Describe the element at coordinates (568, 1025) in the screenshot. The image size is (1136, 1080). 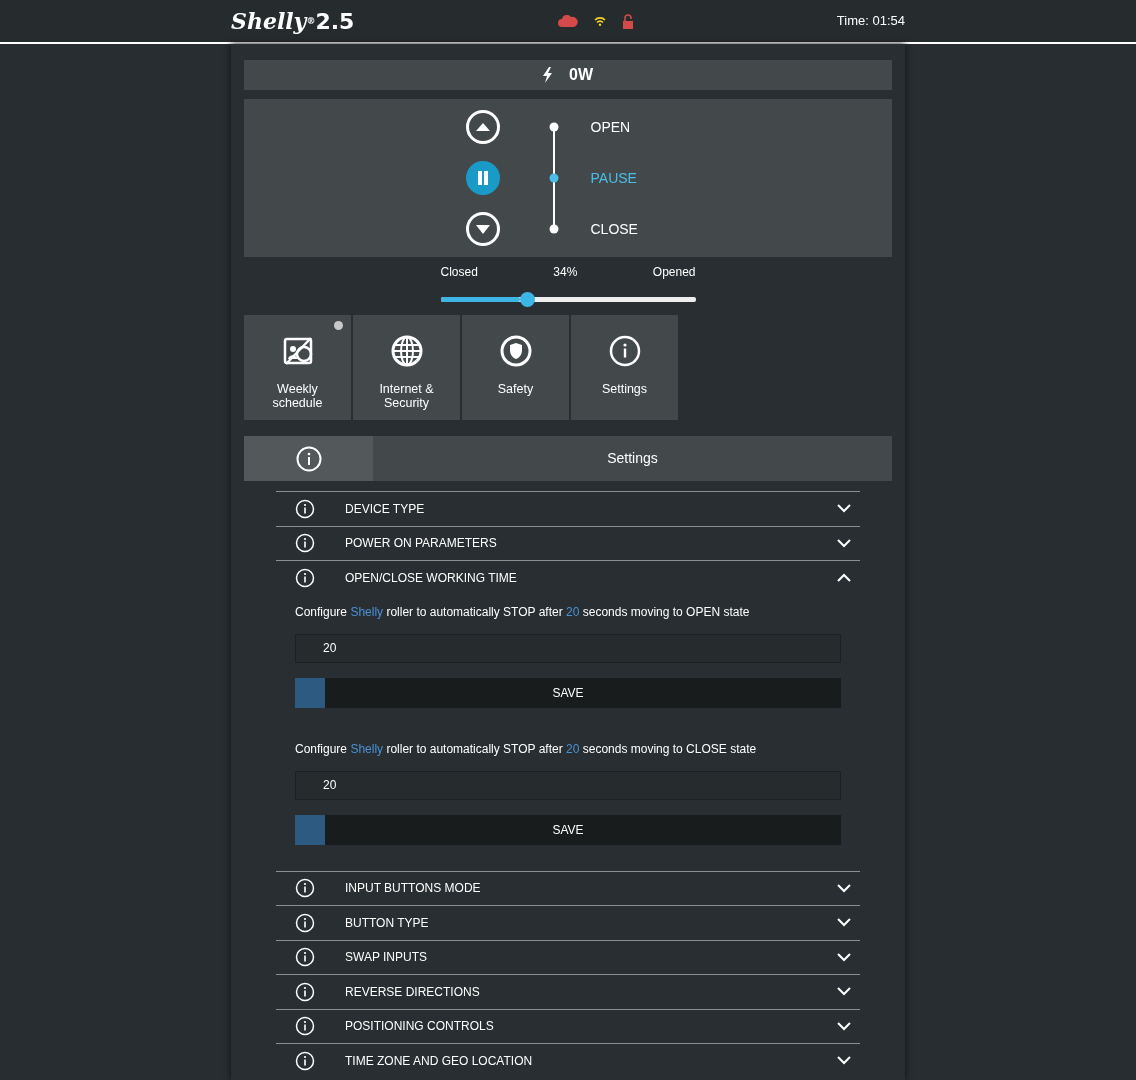
I see `accordion-header: POSITIONING CONTROLS` at that location.